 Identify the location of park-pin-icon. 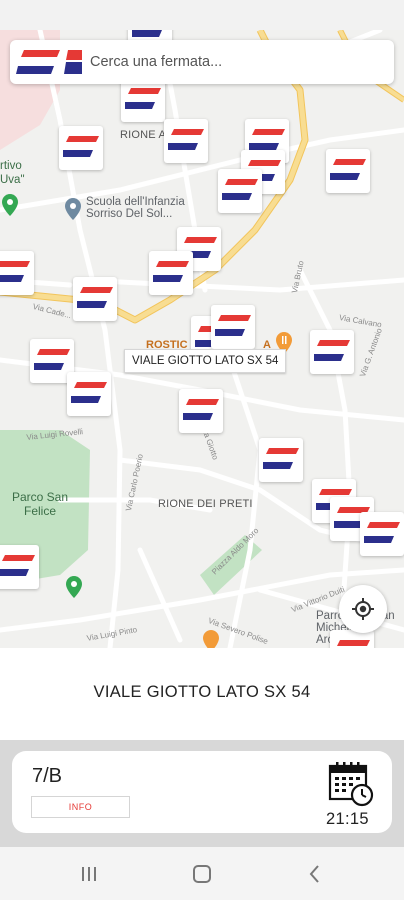
(74, 587).